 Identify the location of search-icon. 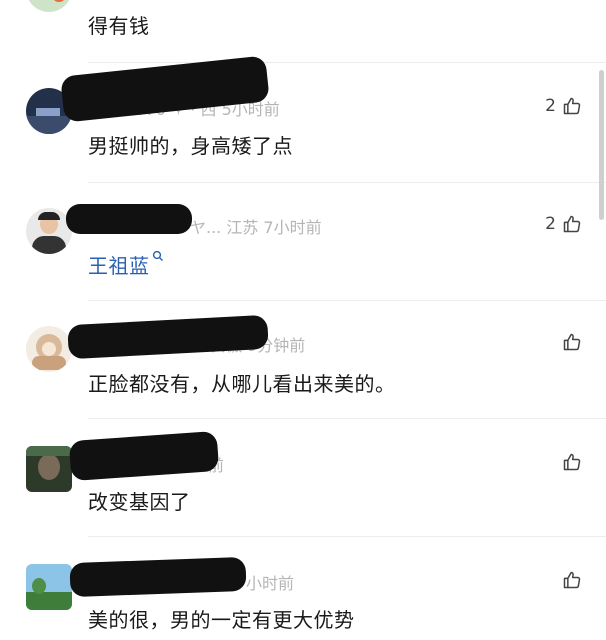
(157, 255).